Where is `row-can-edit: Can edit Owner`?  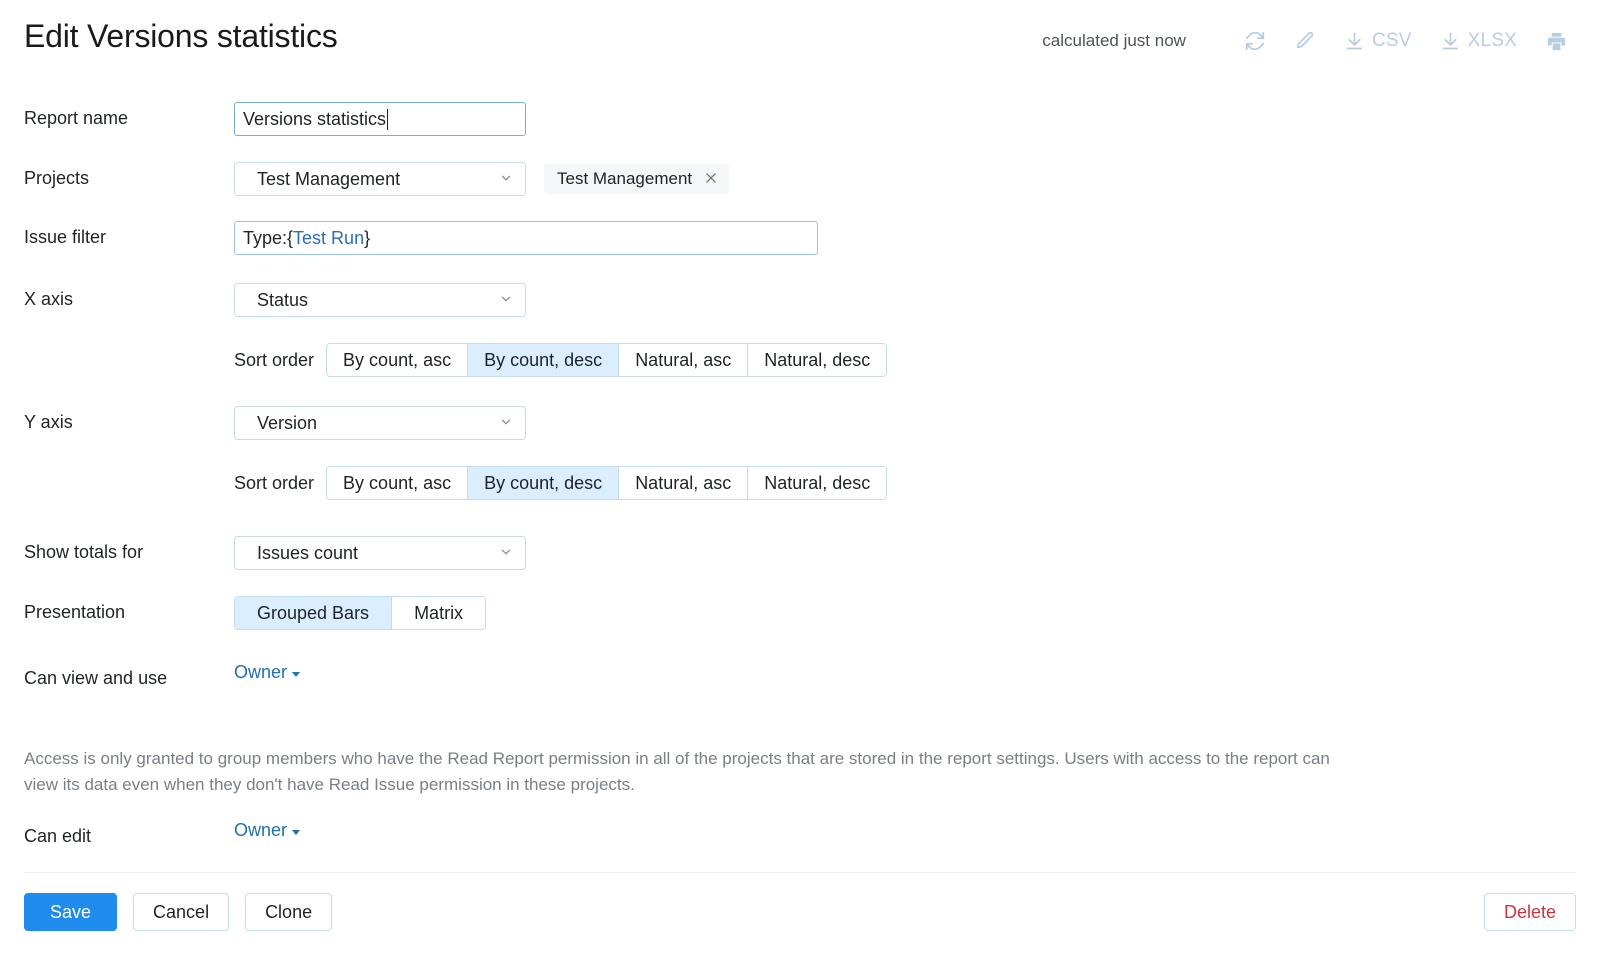
row-can-edit: Can edit Owner is located at coordinates (800, 836).